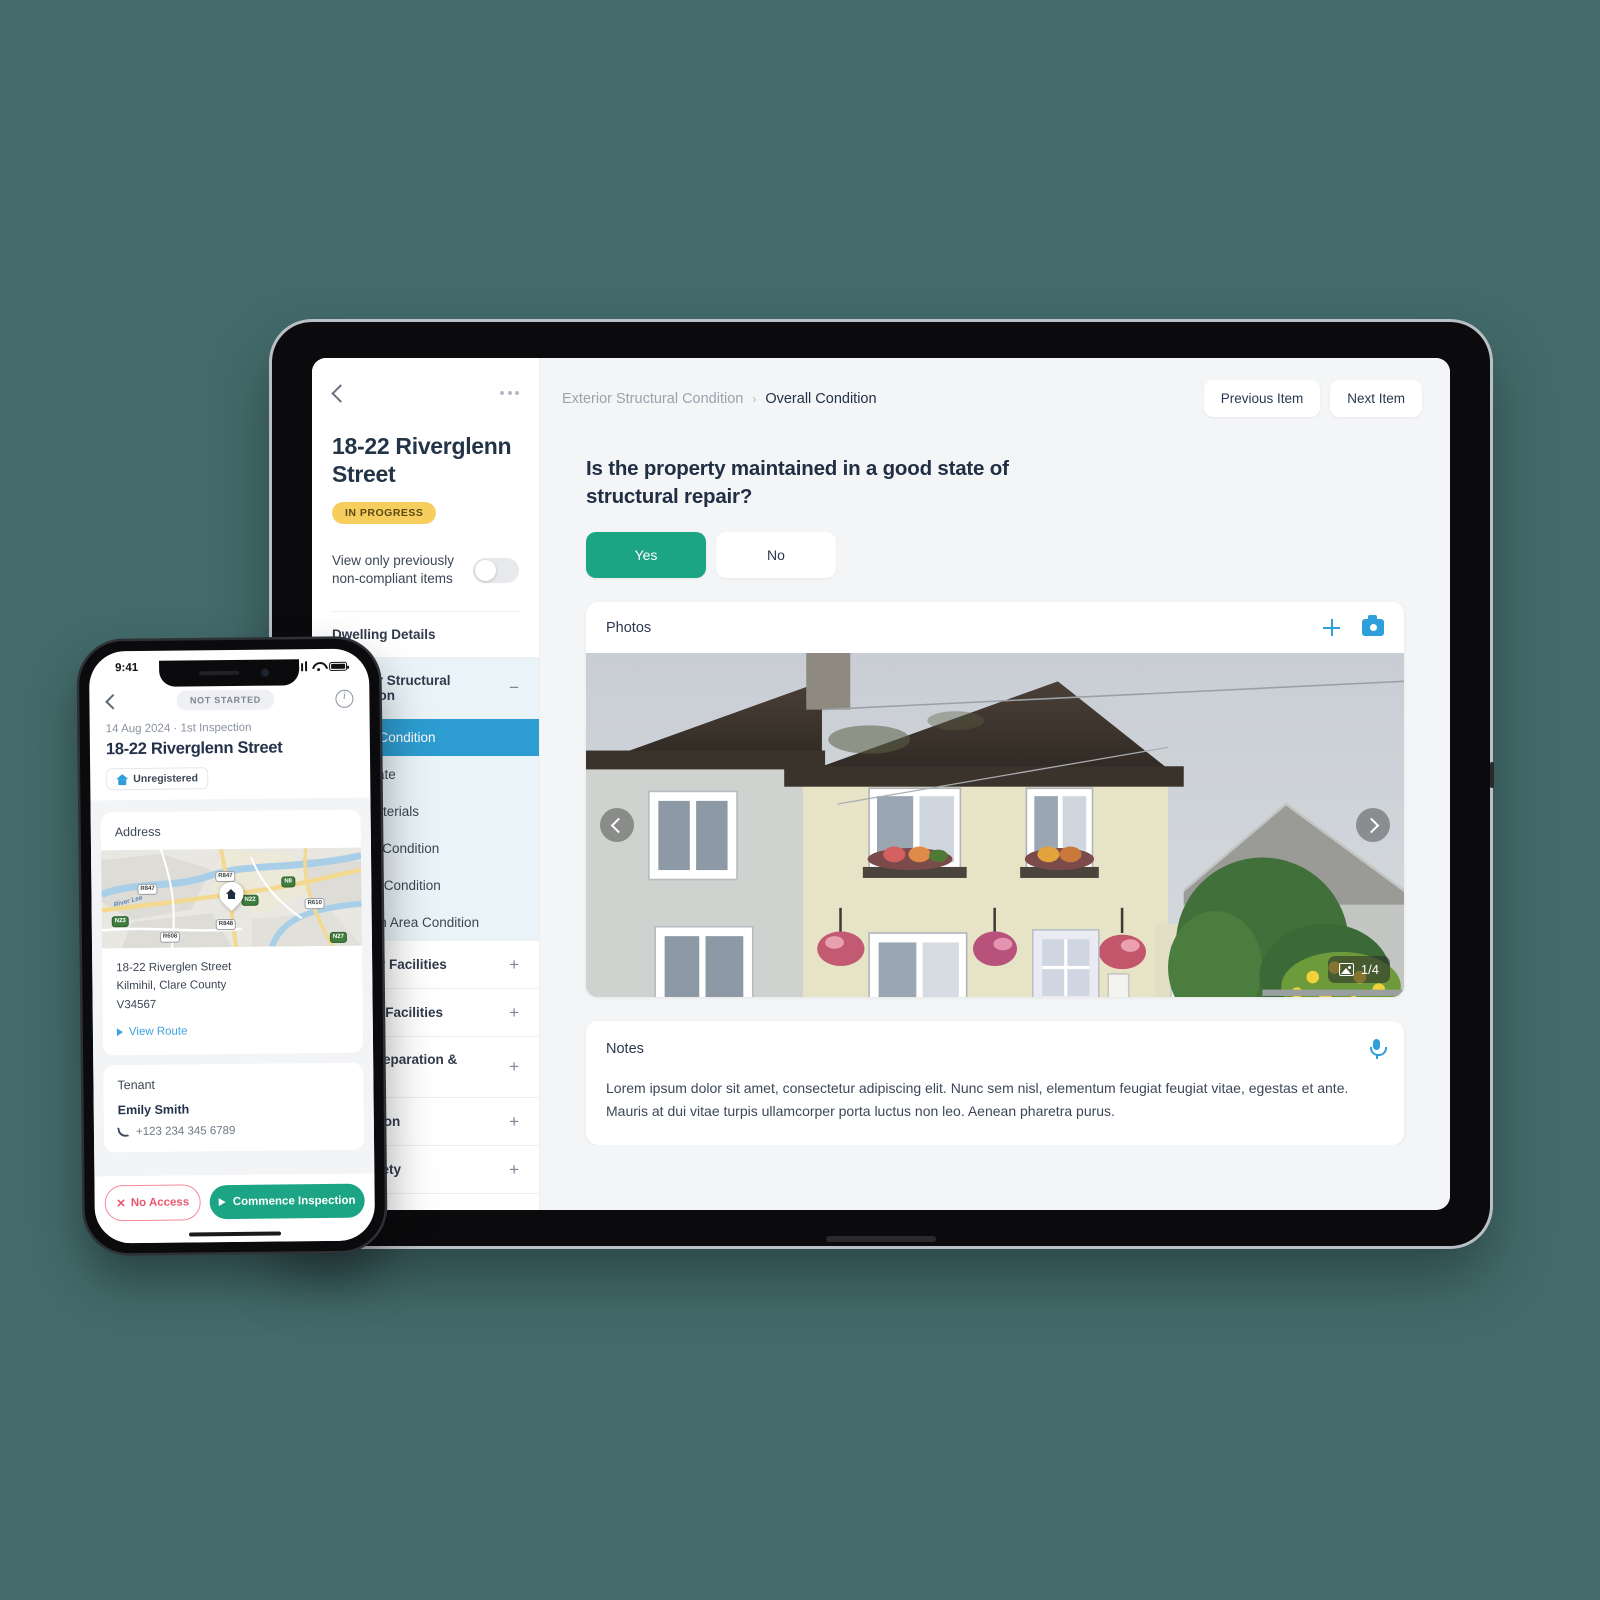 The height and width of the screenshot is (1600, 1600). Describe the element at coordinates (384, 634) in the screenshot. I see `group-label: Dwelling Details` at that location.